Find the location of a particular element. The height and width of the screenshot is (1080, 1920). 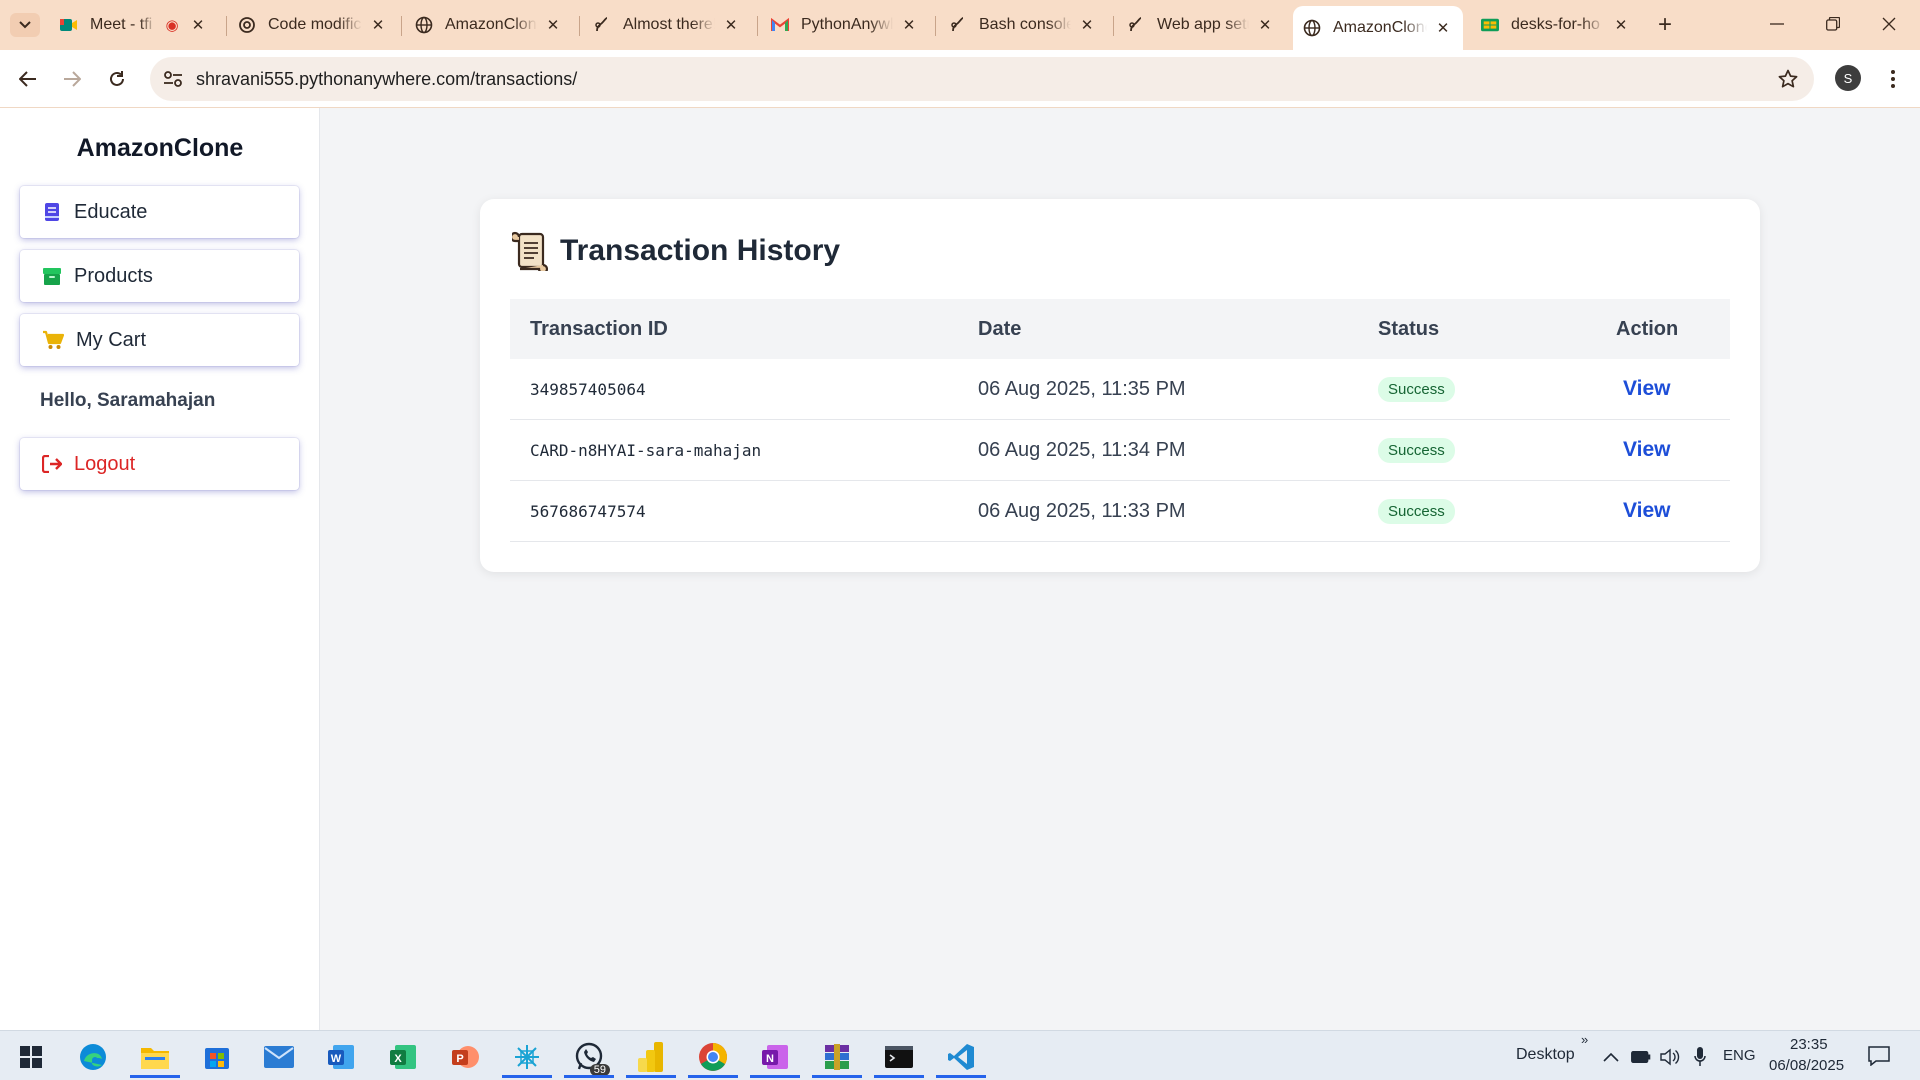

taskbar-powerpoint: P is located at coordinates (465, 1057).